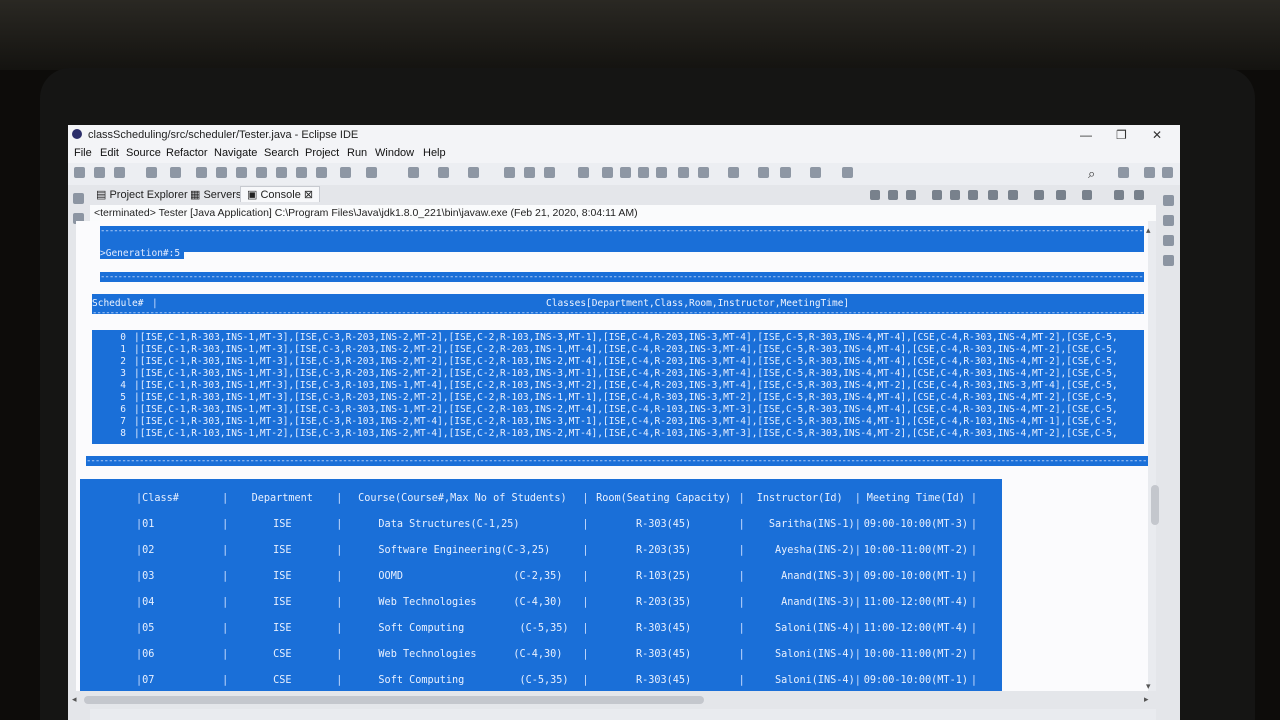 This screenshot has height=720, width=1280. What do you see at coordinates (1157, 135) in the screenshot?
I see `close-button: ✕` at bounding box center [1157, 135].